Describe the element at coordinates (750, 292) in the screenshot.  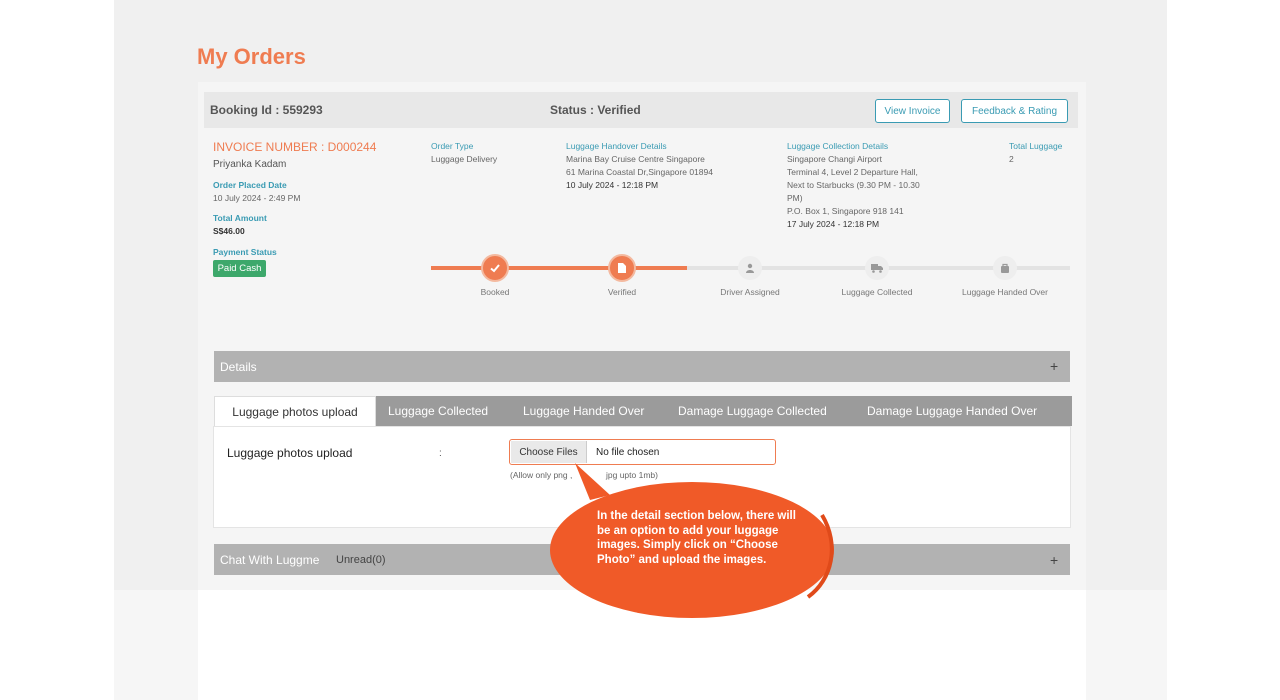
I see `step-label-driver-assigned: Driver Assigned` at that location.